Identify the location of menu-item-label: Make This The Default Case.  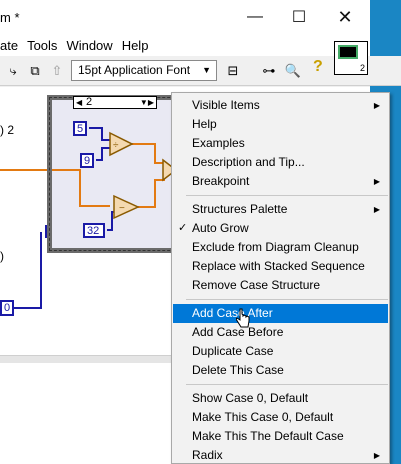
(268, 436).